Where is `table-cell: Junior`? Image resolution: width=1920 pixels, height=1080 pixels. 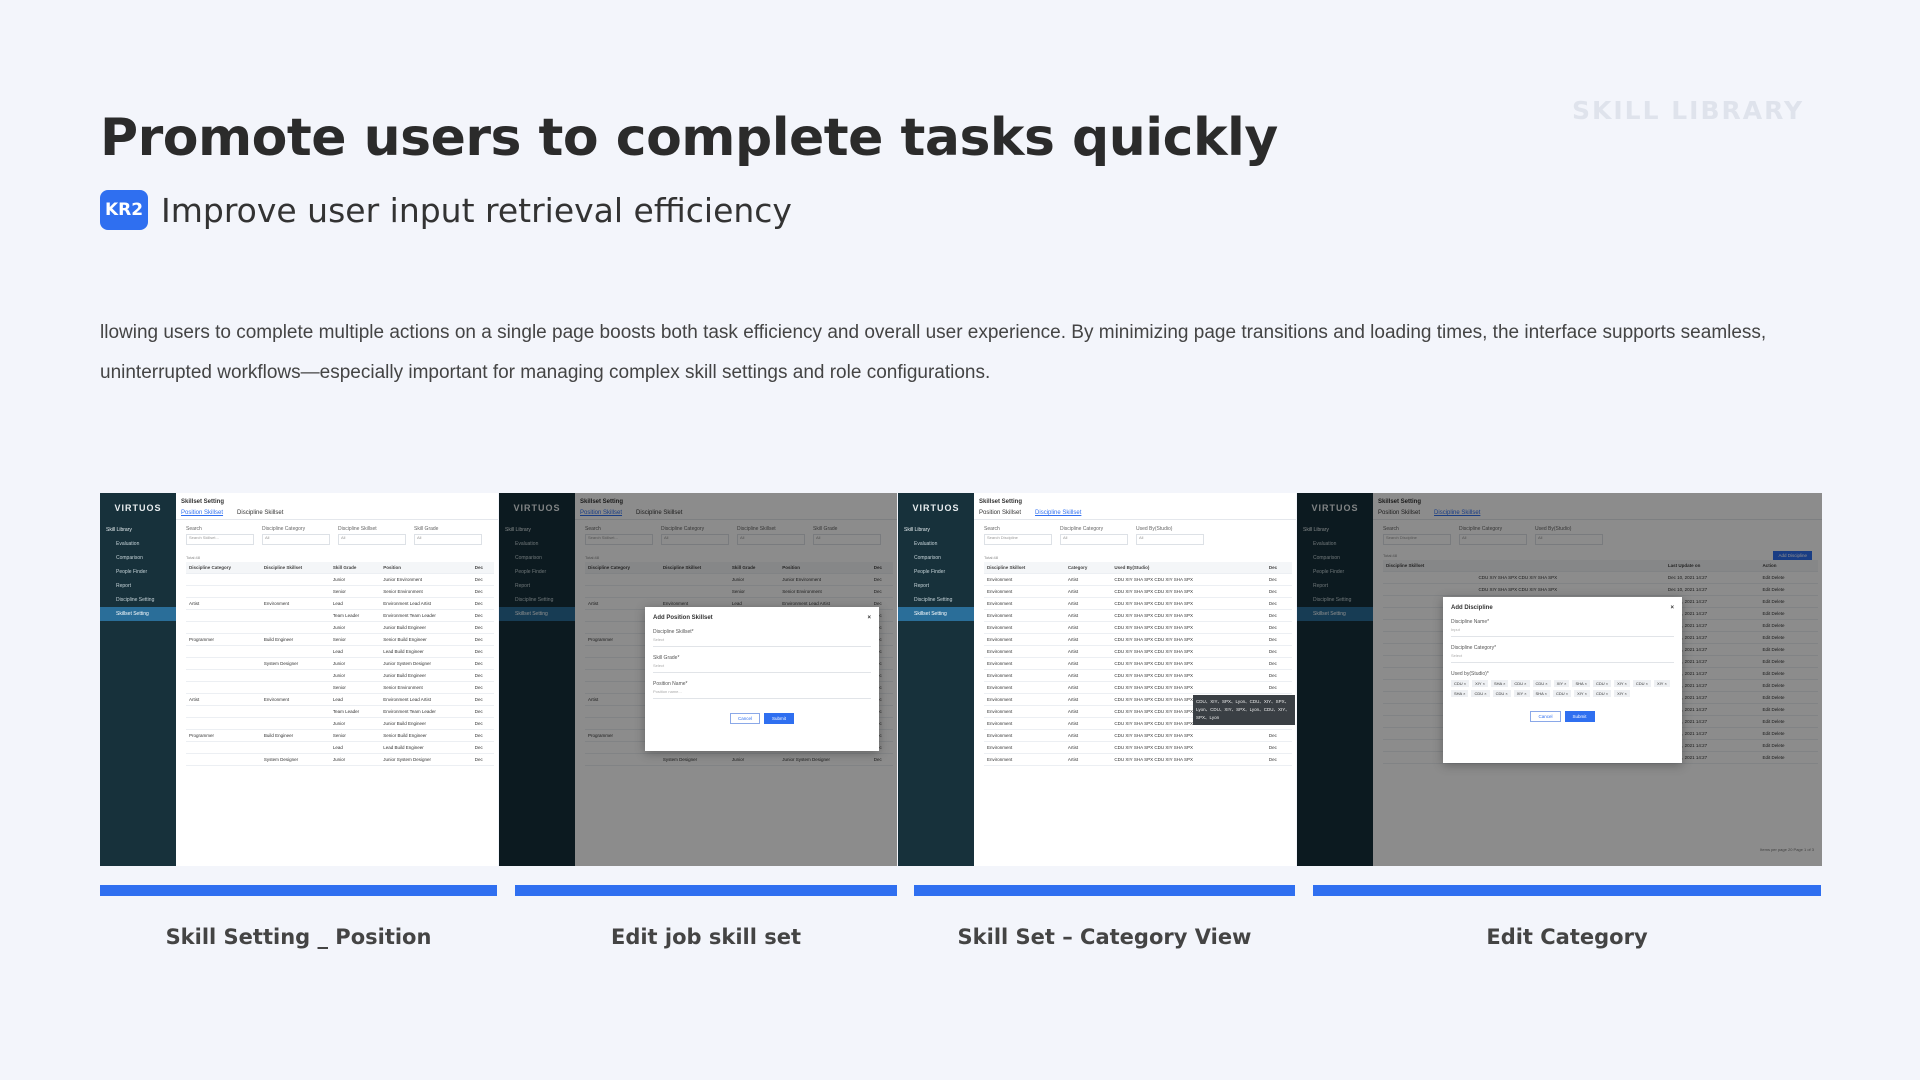
table-cell: Junior is located at coordinates (355, 675).